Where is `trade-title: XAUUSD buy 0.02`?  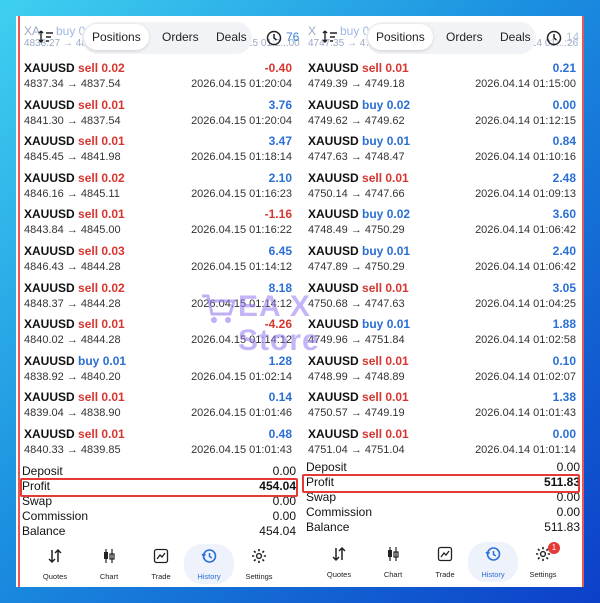 trade-title: XAUUSD buy 0.02 is located at coordinates (359, 214).